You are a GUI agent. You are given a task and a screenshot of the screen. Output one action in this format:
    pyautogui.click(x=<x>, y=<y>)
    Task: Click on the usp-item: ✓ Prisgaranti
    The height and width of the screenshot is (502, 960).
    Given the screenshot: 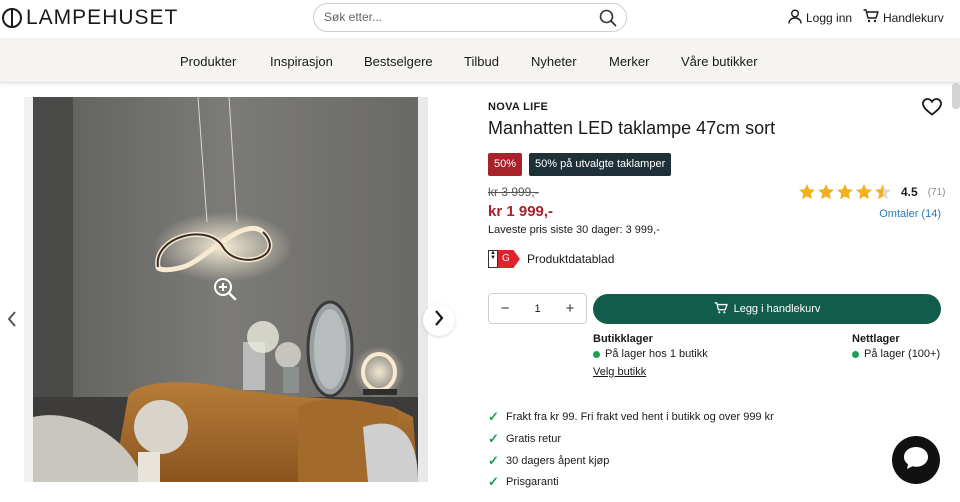 What is the action you would take?
    pyautogui.click(x=523, y=482)
    